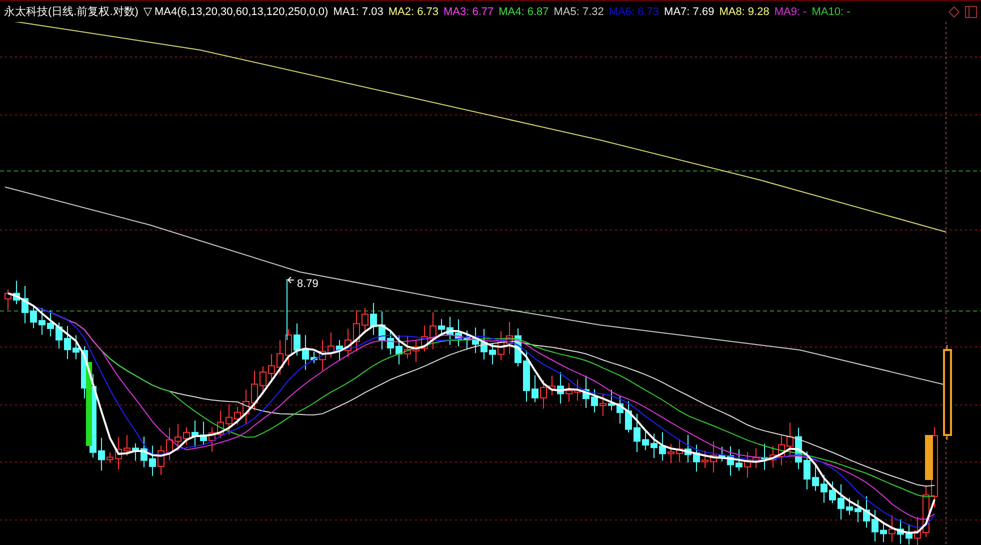 Image resolution: width=981 pixels, height=545 pixels. What do you see at coordinates (468, 12) in the screenshot?
I see `ma-legend-item: MA3: 6.77` at bounding box center [468, 12].